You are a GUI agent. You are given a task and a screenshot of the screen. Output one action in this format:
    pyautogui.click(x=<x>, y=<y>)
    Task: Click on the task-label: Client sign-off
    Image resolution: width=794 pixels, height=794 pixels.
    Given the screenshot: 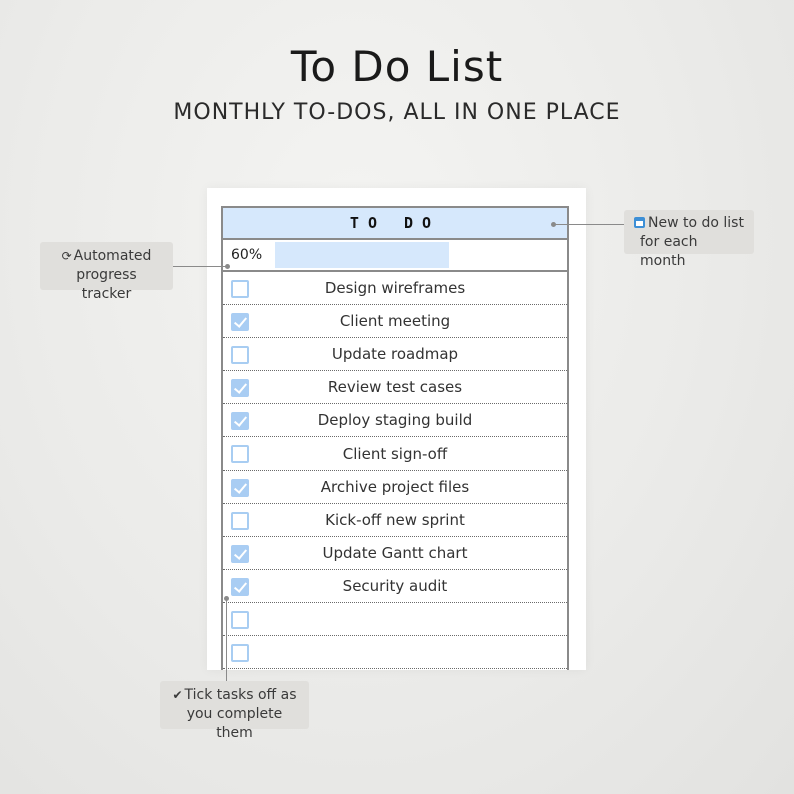 What is the action you would take?
    pyautogui.click(x=395, y=453)
    